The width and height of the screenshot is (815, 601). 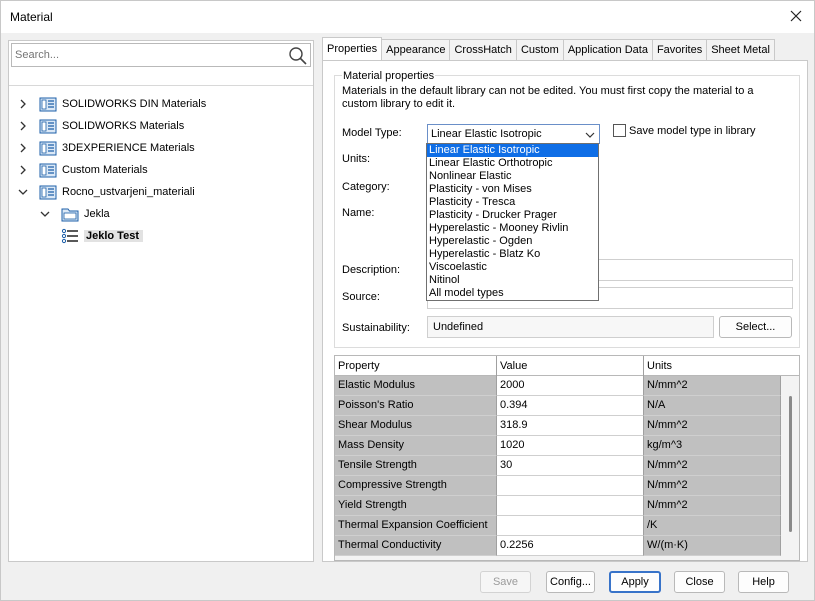 What do you see at coordinates (512, 280) in the screenshot?
I see `dropdown-option: Nitinol` at bounding box center [512, 280].